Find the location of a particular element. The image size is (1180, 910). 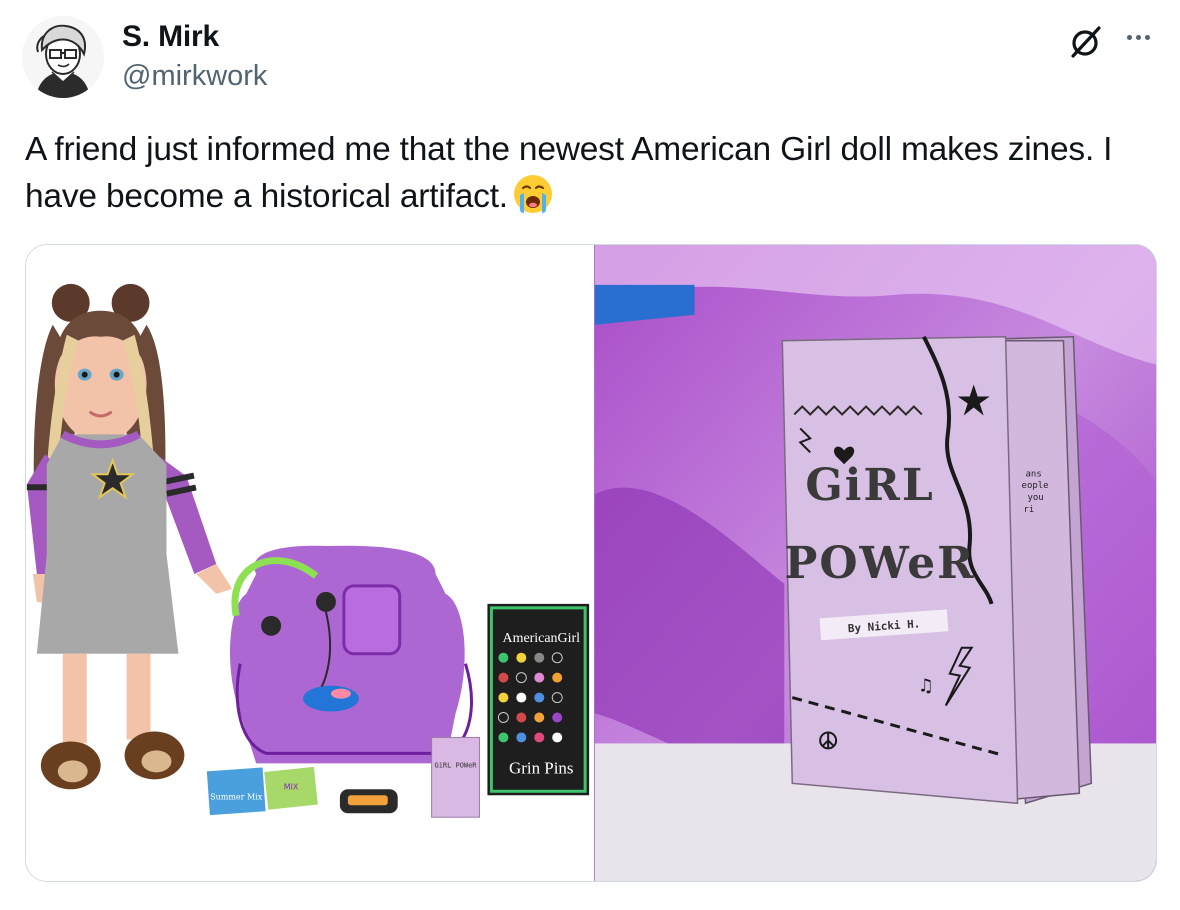

loudly-crying-face-icon is located at coordinates (533, 194).